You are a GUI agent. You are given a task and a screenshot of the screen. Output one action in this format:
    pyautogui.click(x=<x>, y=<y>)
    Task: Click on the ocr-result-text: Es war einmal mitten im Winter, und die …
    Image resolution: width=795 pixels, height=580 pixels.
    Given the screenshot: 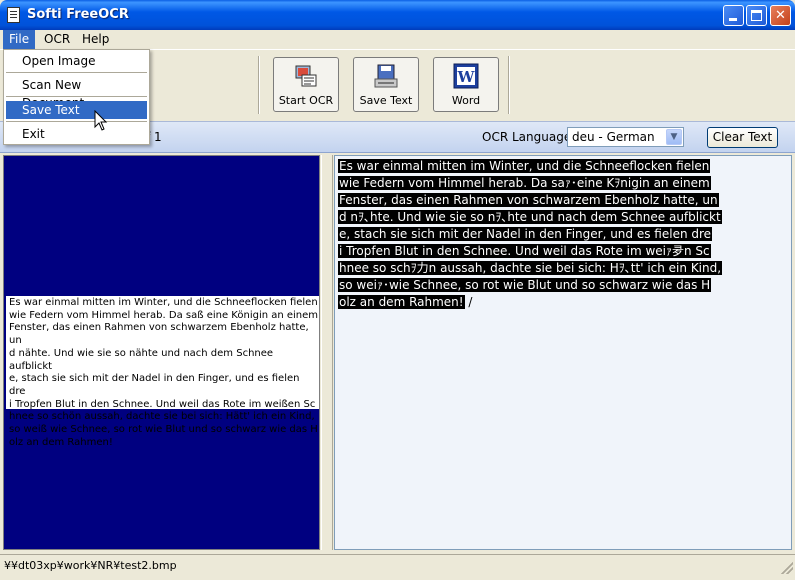 What is the action you would take?
    pyautogui.click(x=564, y=234)
    